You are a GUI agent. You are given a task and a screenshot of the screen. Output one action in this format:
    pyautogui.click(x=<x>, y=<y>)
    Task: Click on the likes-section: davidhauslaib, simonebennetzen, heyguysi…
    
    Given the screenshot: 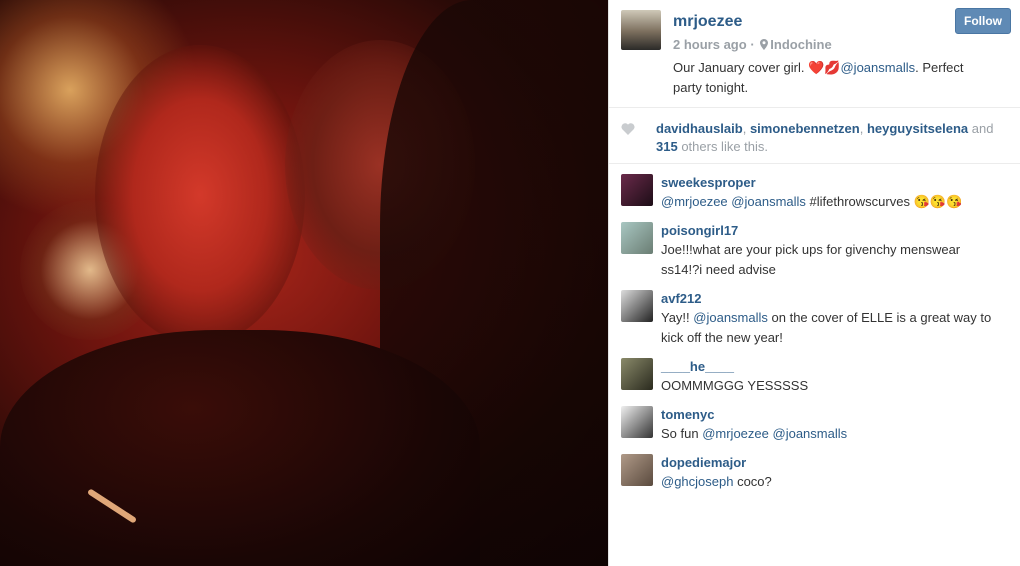 What is the action you would take?
    pyautogui.click(x=814, y=136)
    